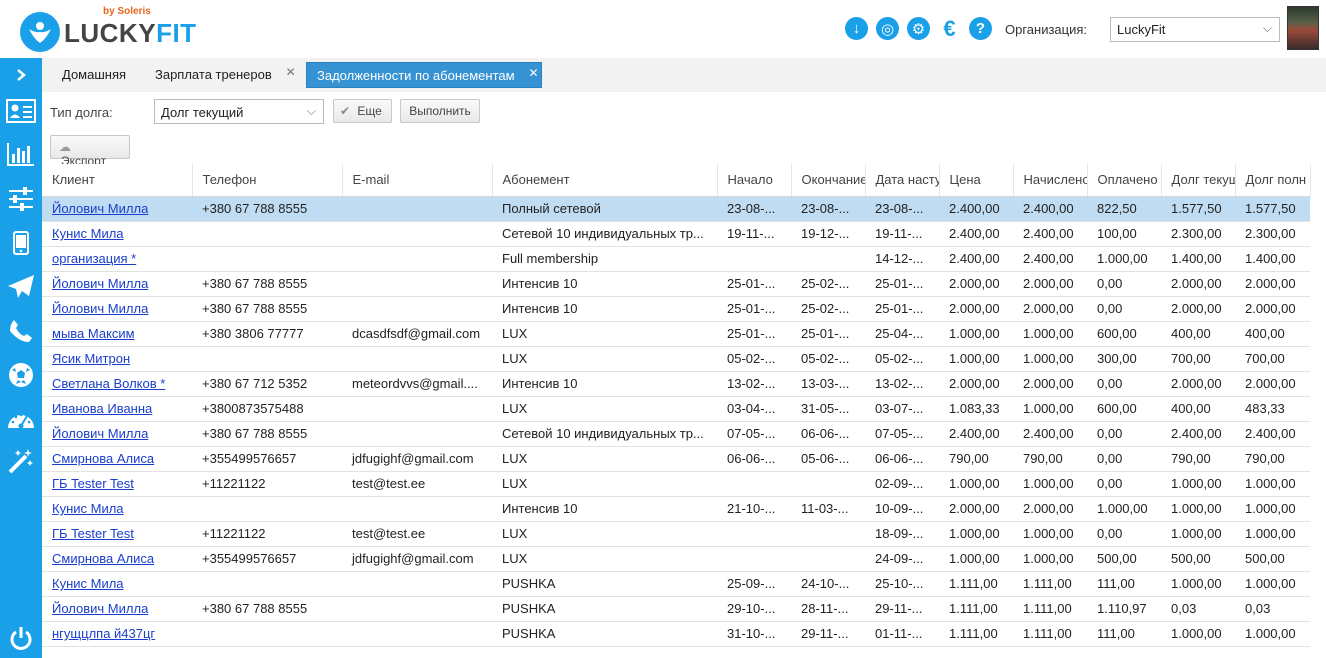  I want to click on tab-trainer-salary: Зарплата тренеров ✕, so click(221, 75).